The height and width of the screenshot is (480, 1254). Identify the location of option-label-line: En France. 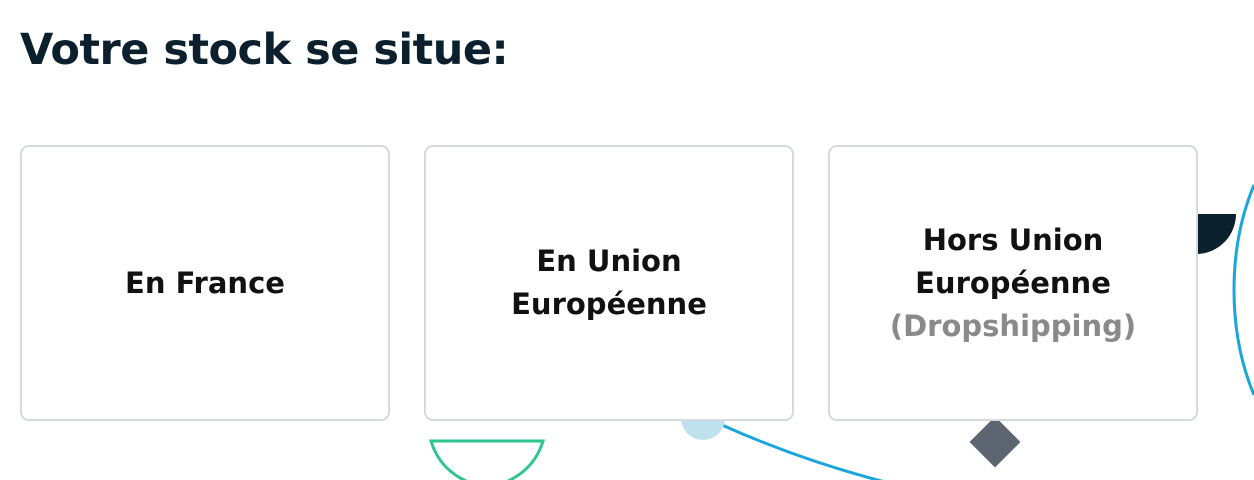
(205, 282).